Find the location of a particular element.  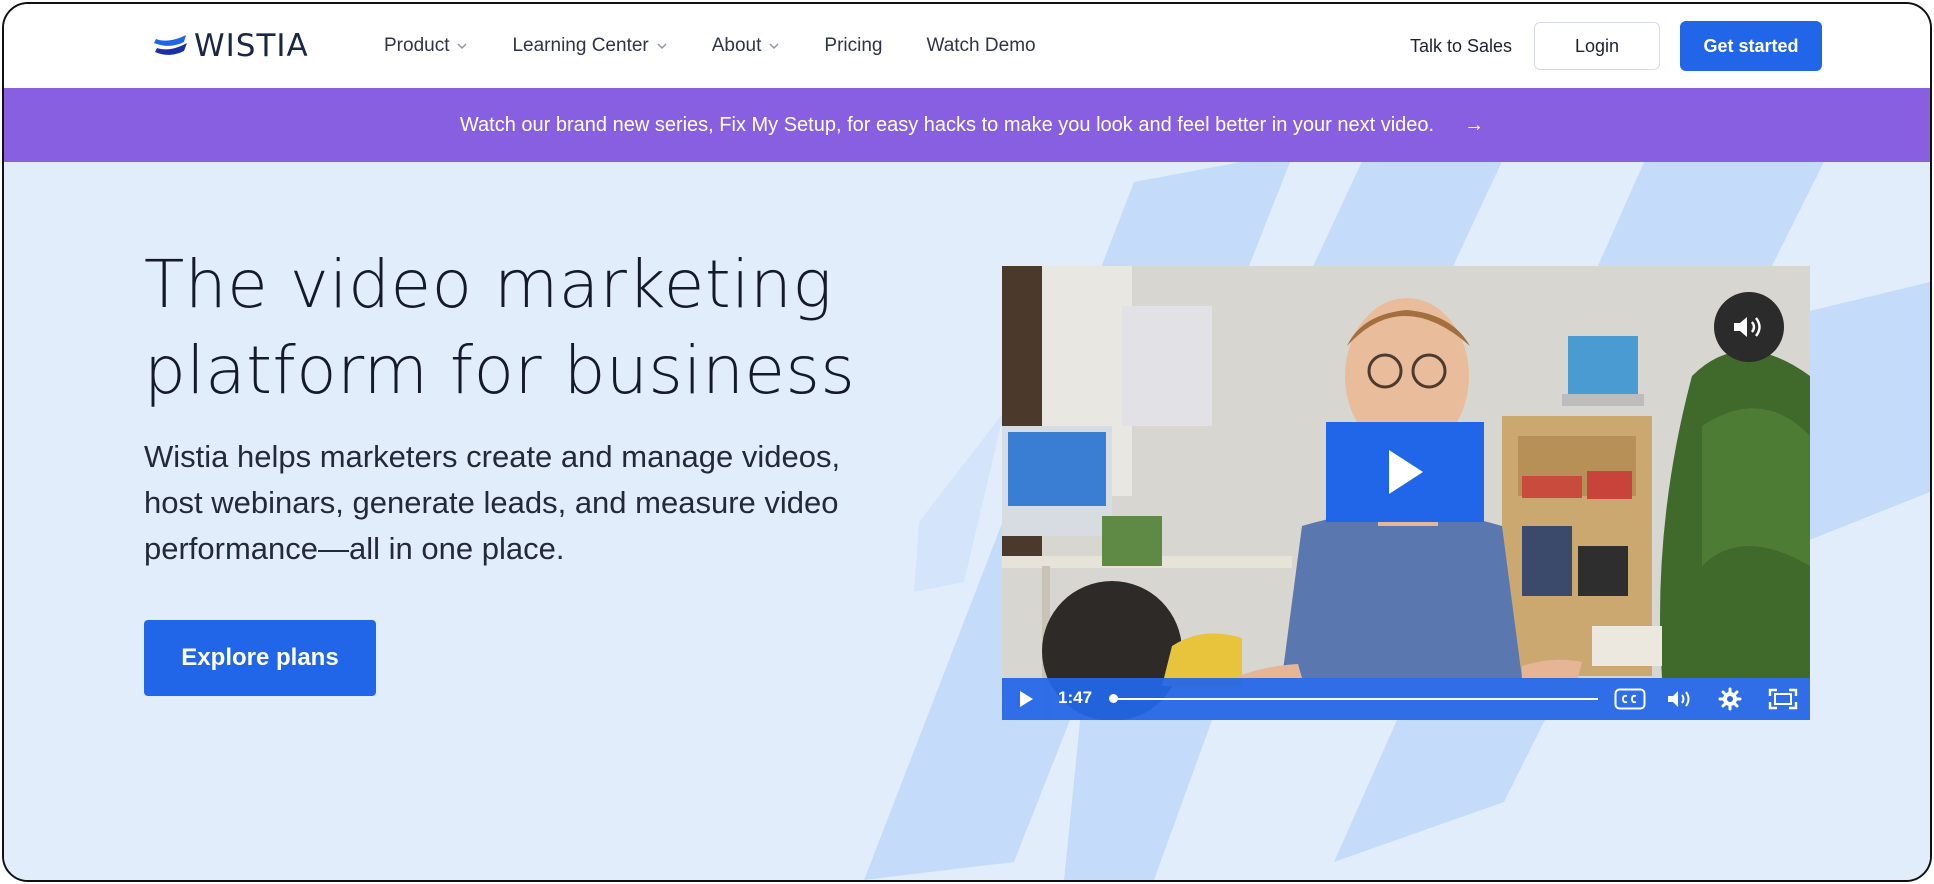

settings-icon is located at coordinates (1730, 699).